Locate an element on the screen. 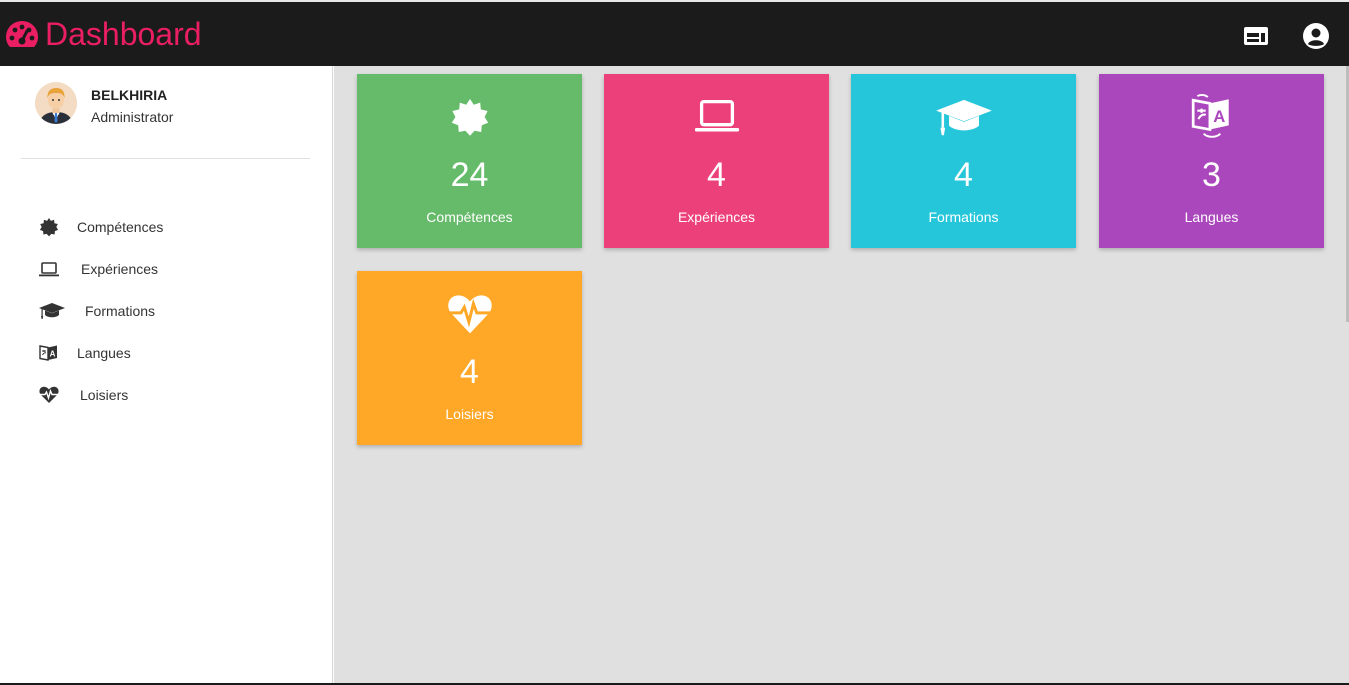 This screenshot has width=1349, height=685. web-layout-icon is located at coordinates (1256, 36).